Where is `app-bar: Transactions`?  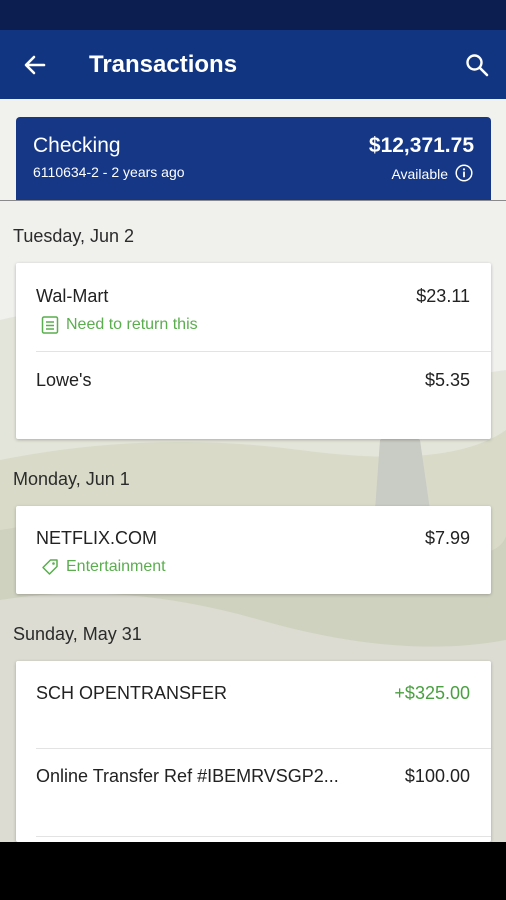 app-bar: Transactions is located at coordinates (253, 64).